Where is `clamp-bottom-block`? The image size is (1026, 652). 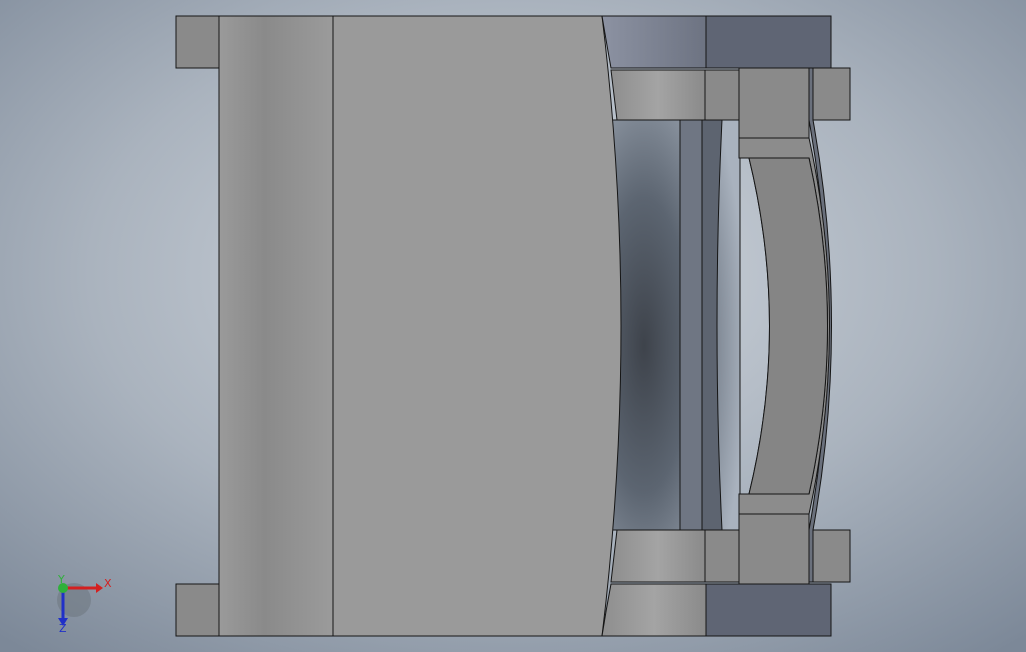 clamp-bottom-block is located at coordinates (774, 549).